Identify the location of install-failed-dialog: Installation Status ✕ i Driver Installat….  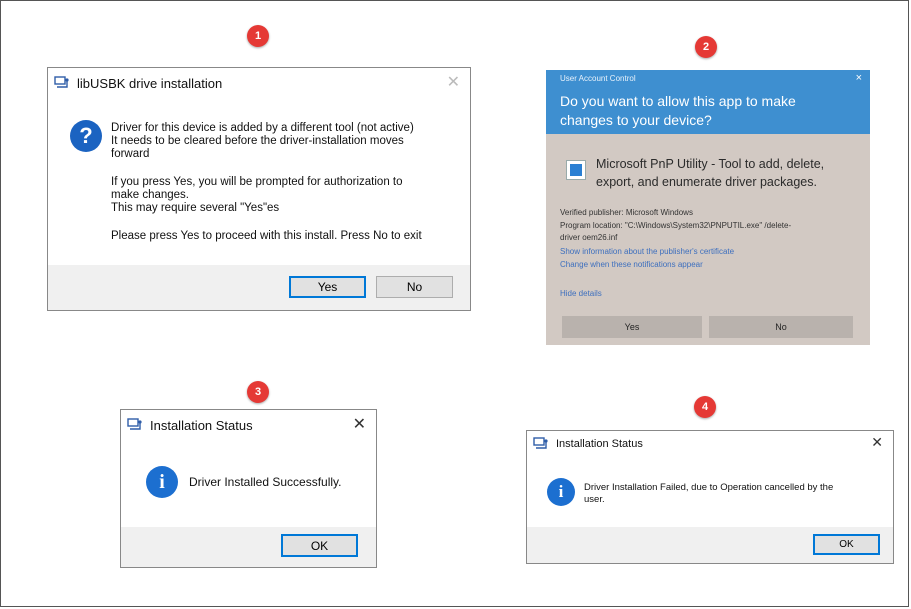
(710, 497).